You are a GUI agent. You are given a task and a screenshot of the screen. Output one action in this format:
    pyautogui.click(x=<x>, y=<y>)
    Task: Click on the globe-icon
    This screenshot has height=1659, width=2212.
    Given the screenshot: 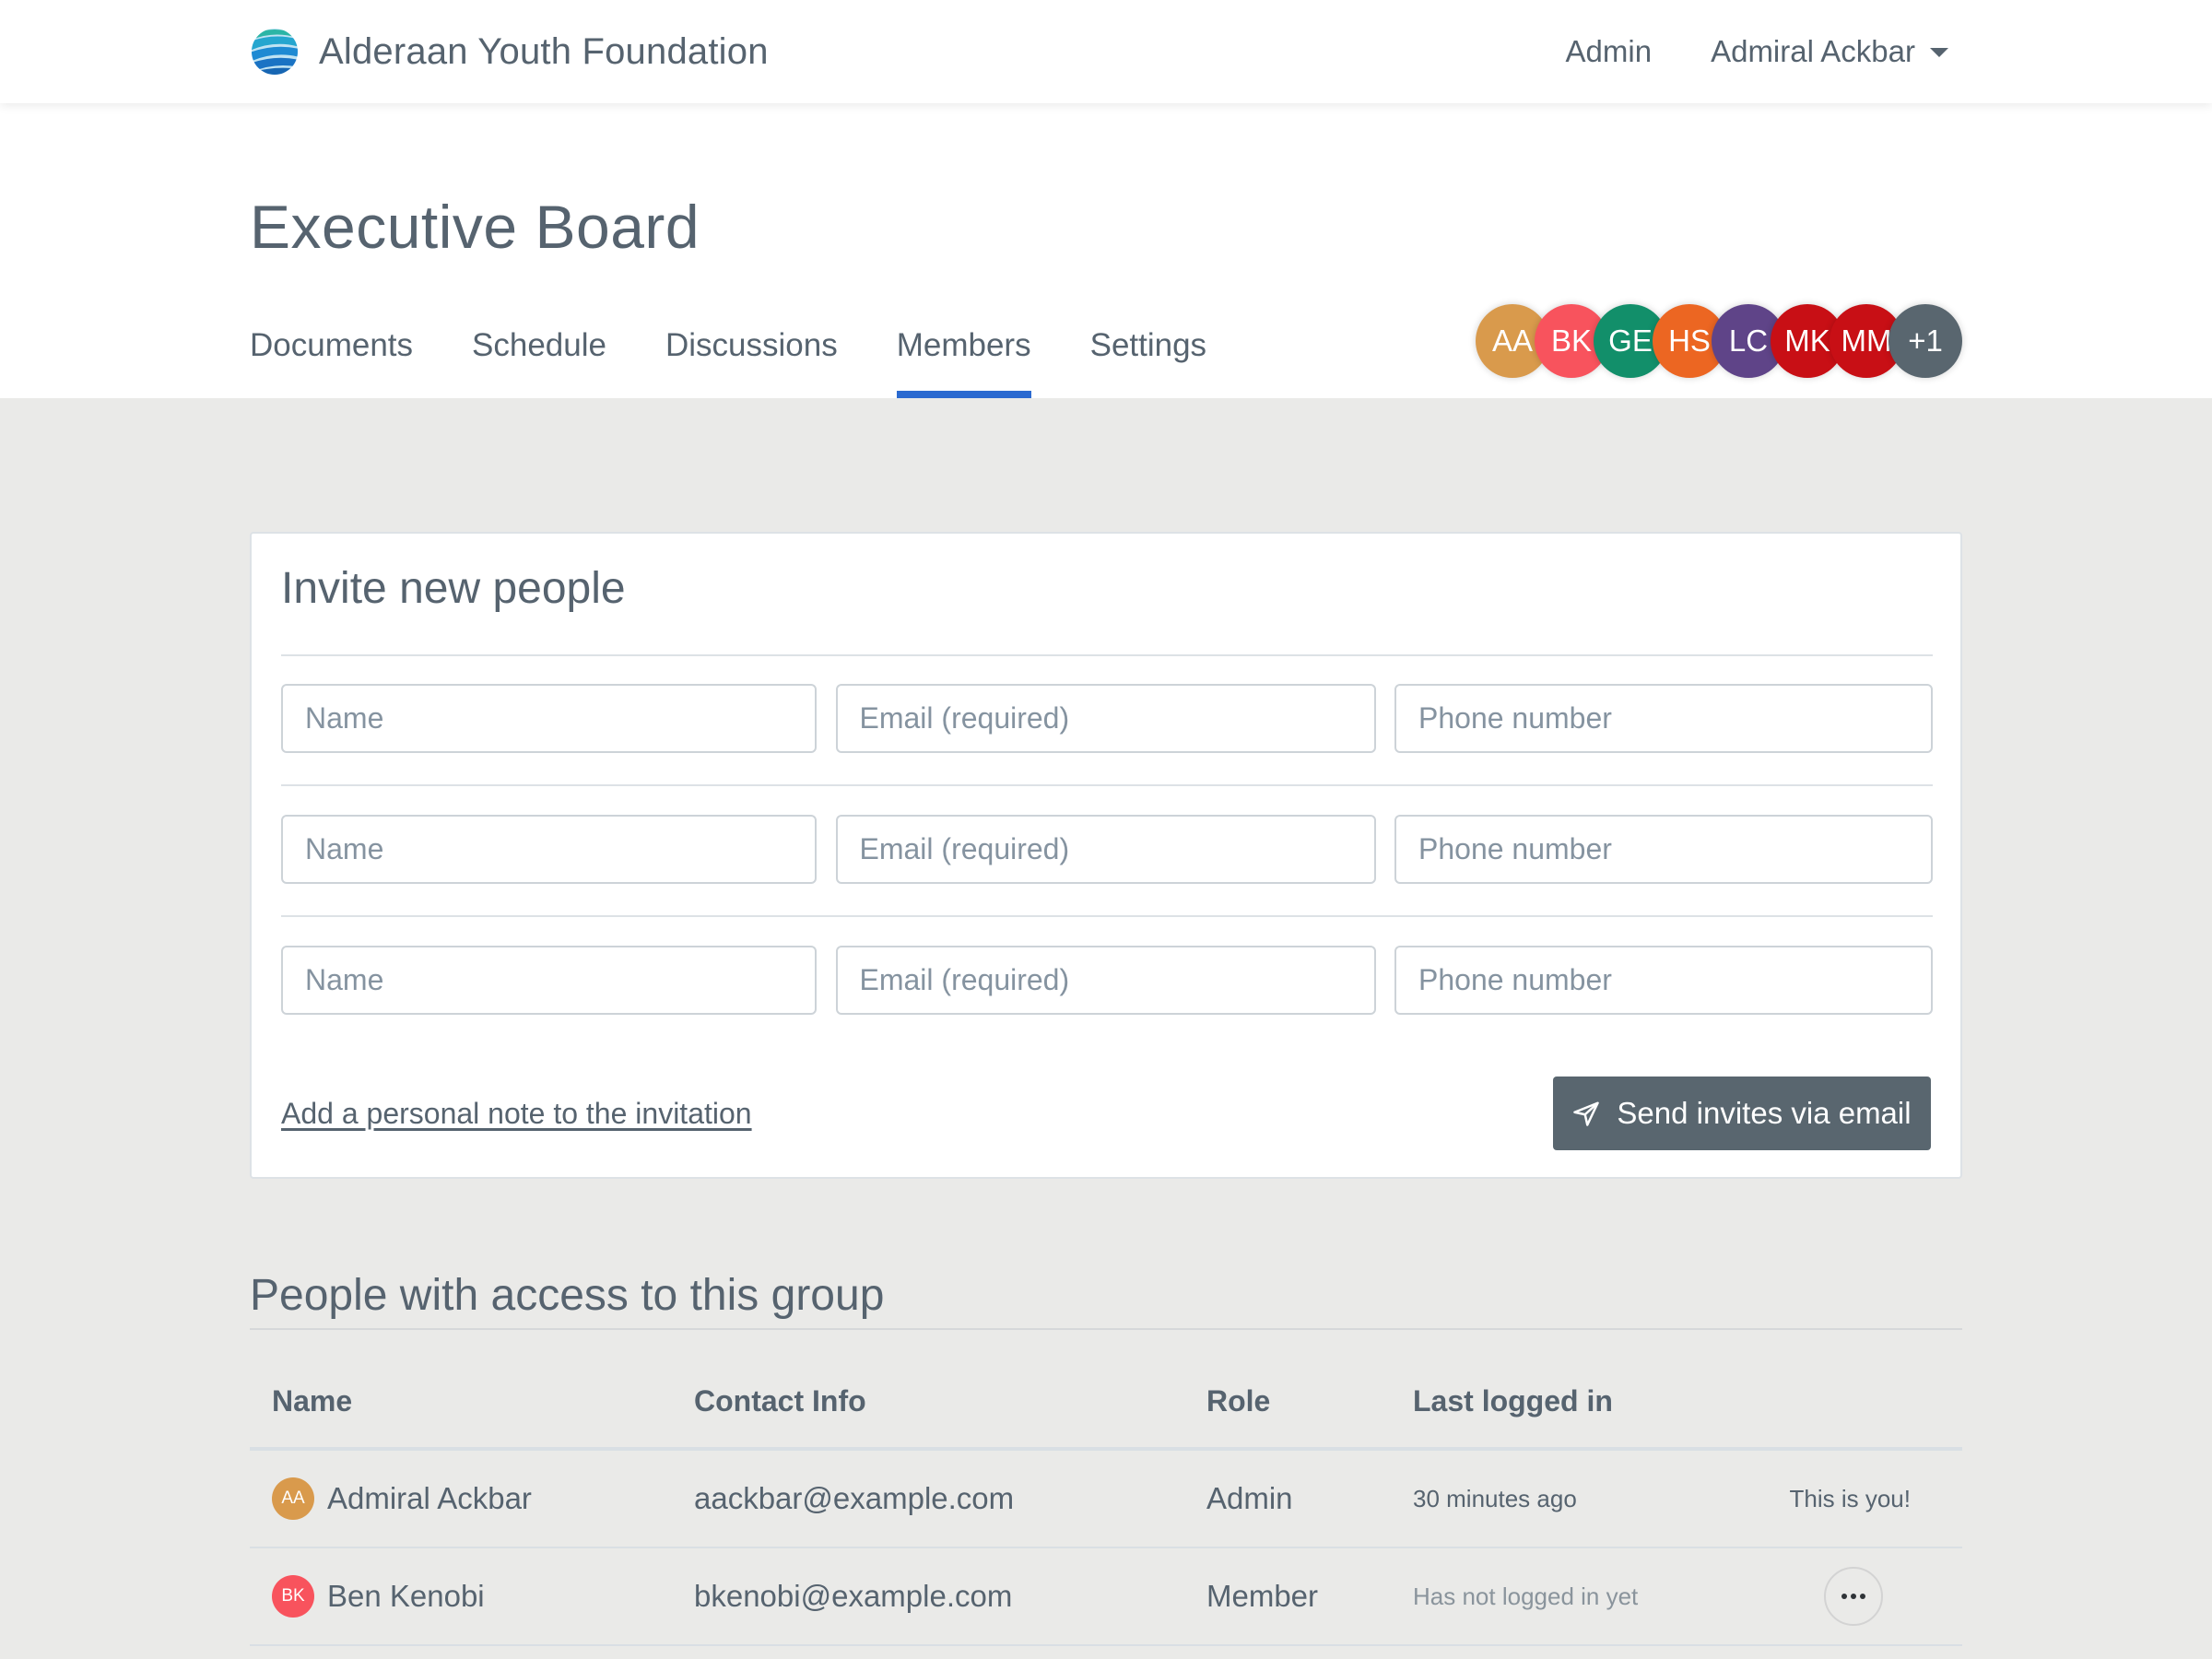 What is the action you would take?
    pyautogui.click(x=275, y=52)
    